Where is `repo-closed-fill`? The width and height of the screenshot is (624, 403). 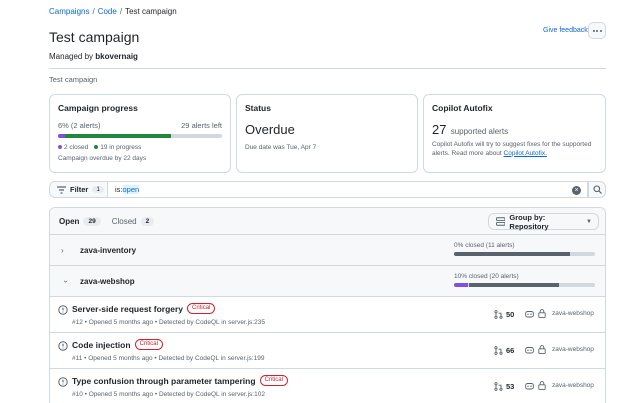 repo-closed-fill is located at coordinates (461, 285).